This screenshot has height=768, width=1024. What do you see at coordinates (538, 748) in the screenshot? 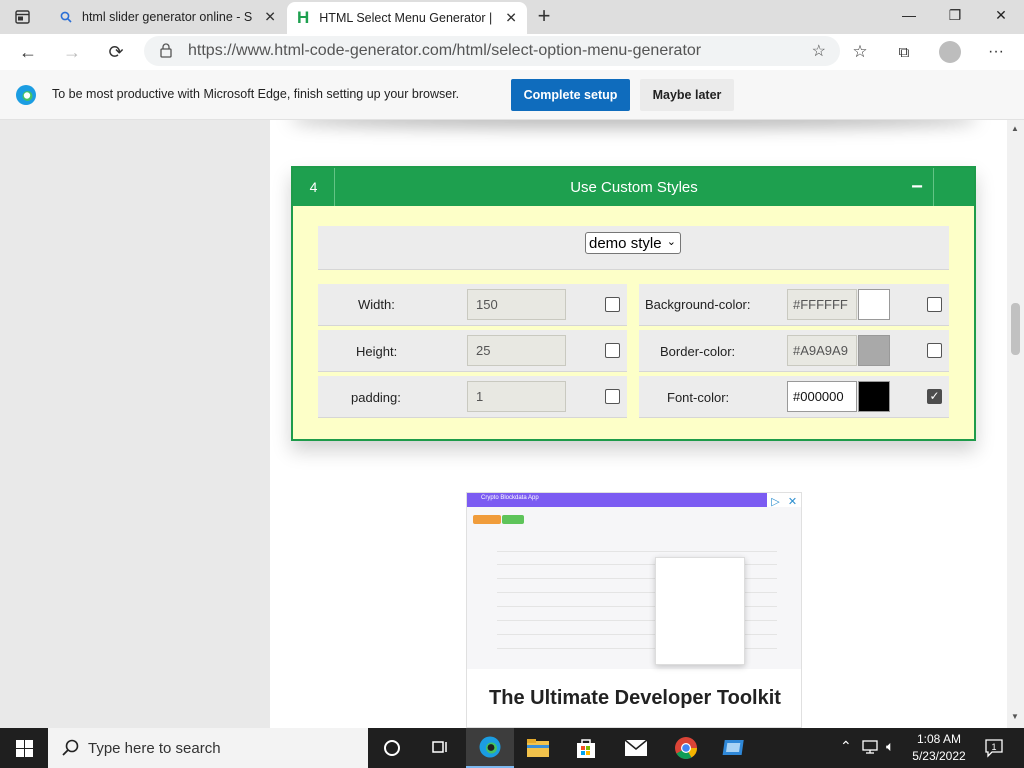
I see `file-explorer-icon` at bounding box center [538, 748].